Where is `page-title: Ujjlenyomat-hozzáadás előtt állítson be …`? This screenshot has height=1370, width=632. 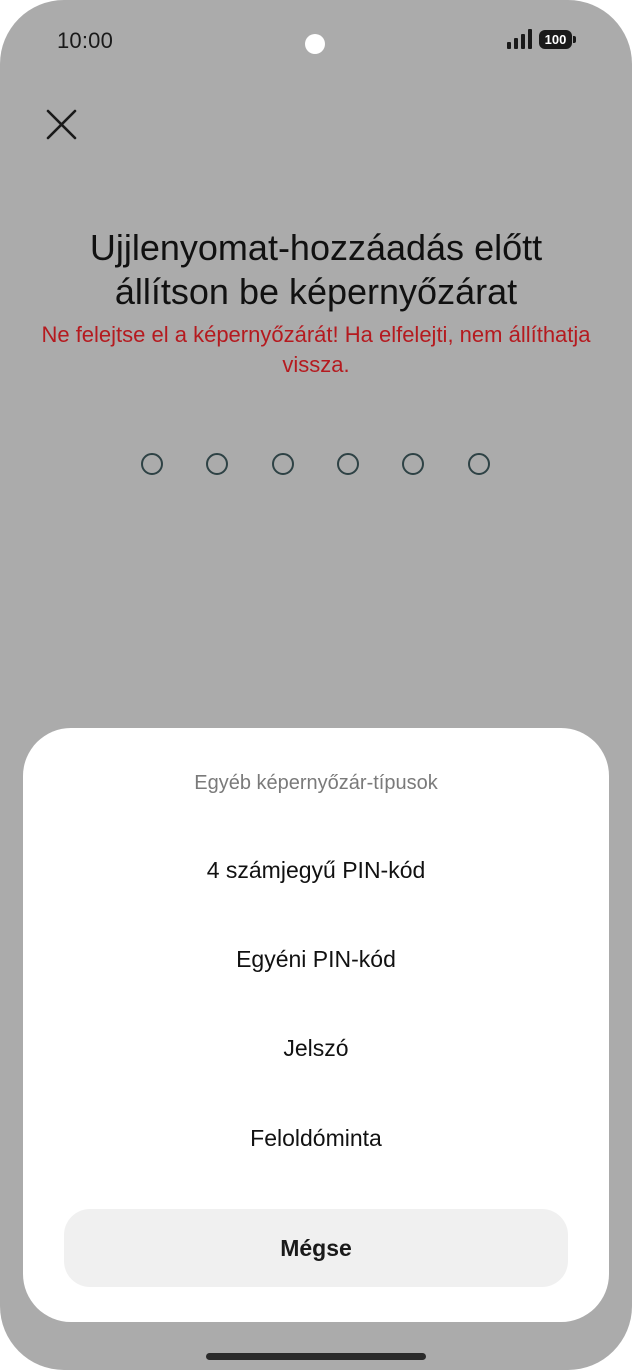
page-title: Ujjlenyomat-hozzáadás előtt állítson be … is located at coordinates (316, 269).